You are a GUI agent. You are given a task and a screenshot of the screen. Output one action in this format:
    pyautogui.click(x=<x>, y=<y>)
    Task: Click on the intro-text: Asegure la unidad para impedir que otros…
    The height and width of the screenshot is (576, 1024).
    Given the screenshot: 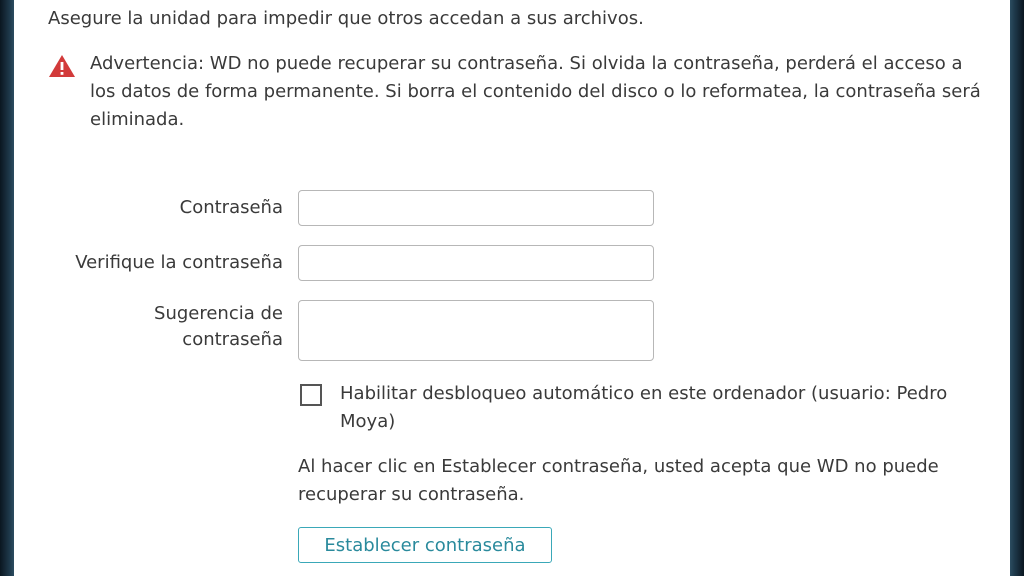 What is the action you would take?
    pyautogui.click(x=346, y=18)
    